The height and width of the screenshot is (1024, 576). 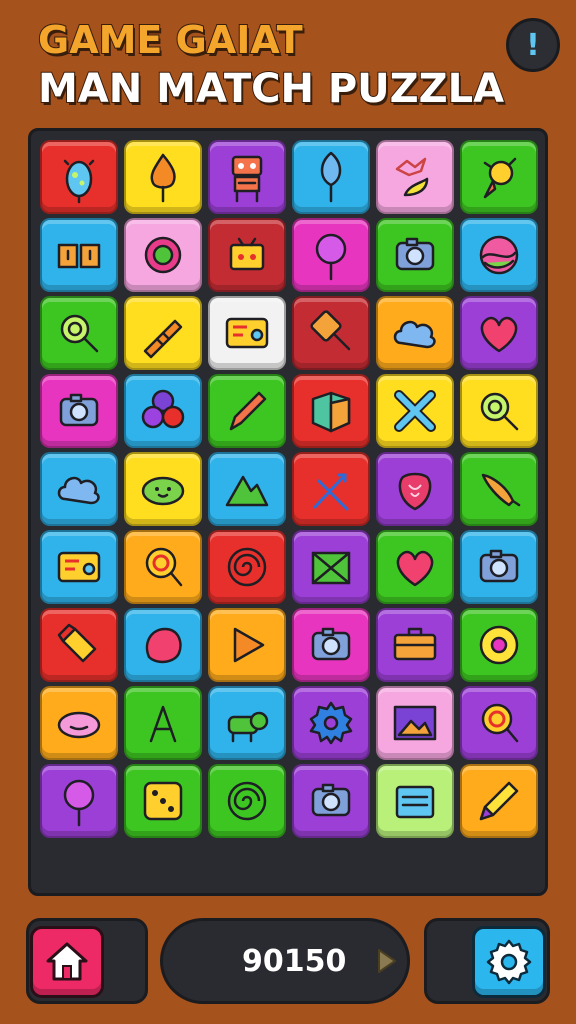 I want to click on info-button: !, so click(x=533, y=45).